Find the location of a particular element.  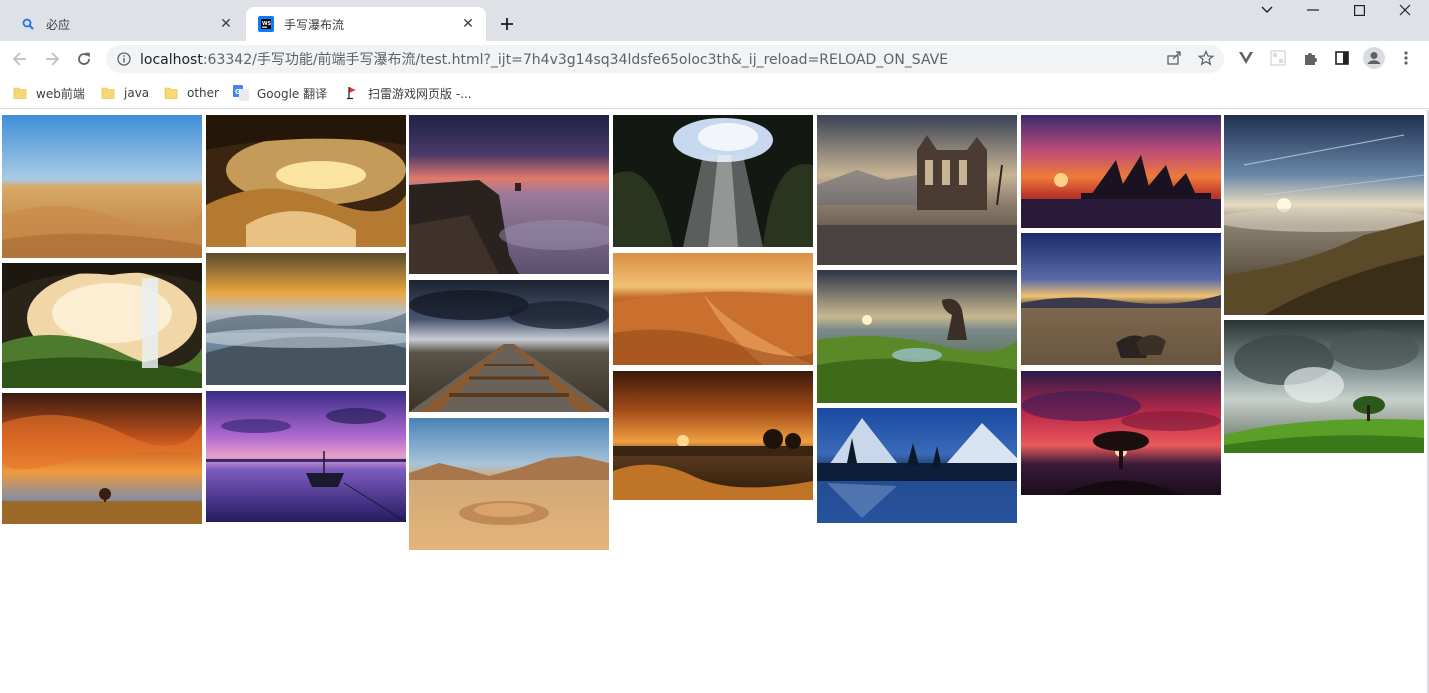

photo-golden-dunes is located at coordinates (306, 181).